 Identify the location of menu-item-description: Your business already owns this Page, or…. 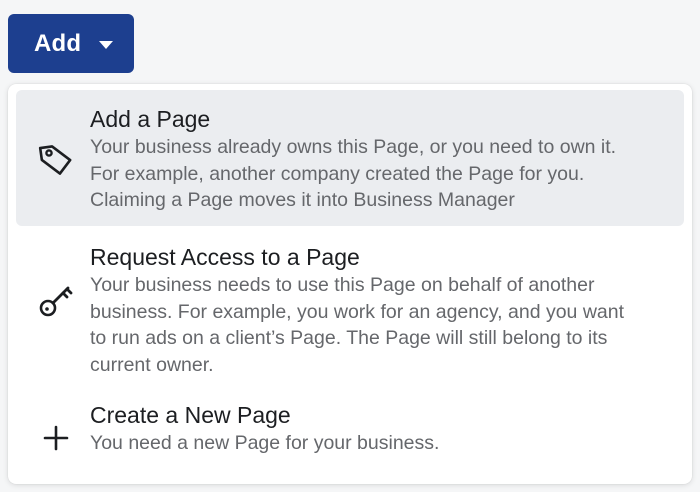
(379, 174).